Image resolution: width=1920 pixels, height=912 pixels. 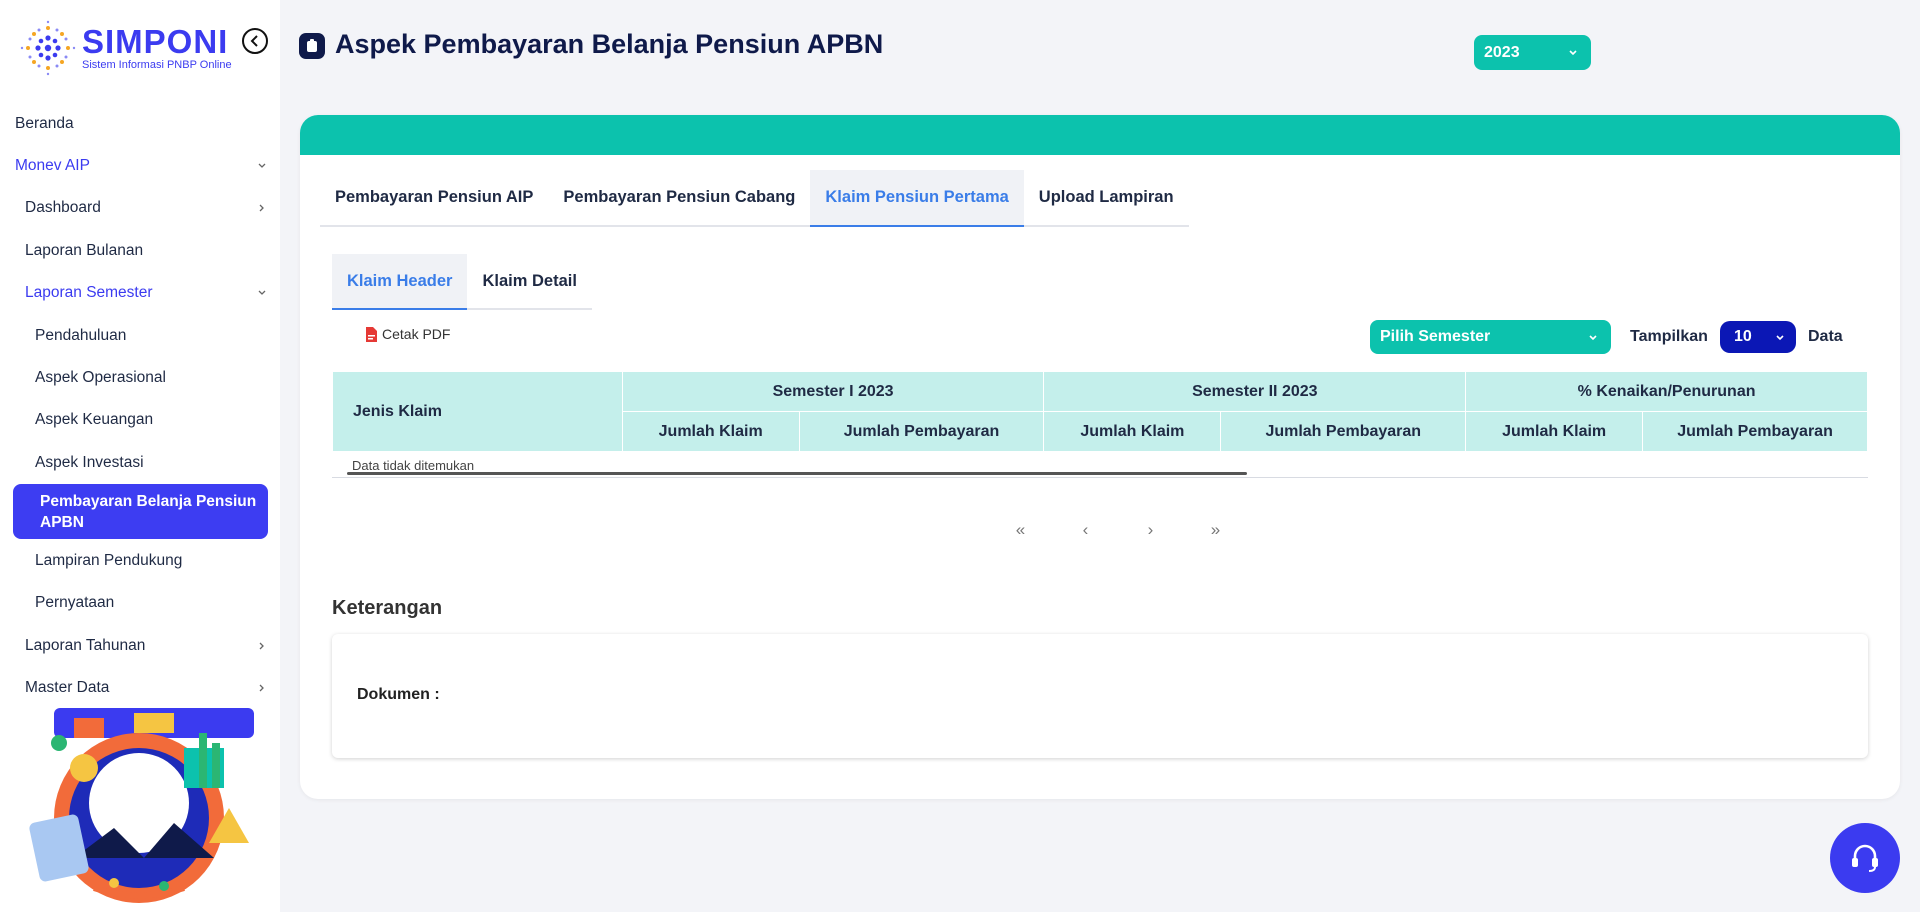 I want to click on sidebar-item-laporan-semester: Laporan Semester, so click(x=140, y=293).